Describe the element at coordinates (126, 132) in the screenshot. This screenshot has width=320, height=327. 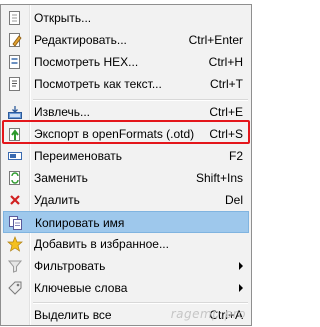
I see `export-highlight-outline` at that location.